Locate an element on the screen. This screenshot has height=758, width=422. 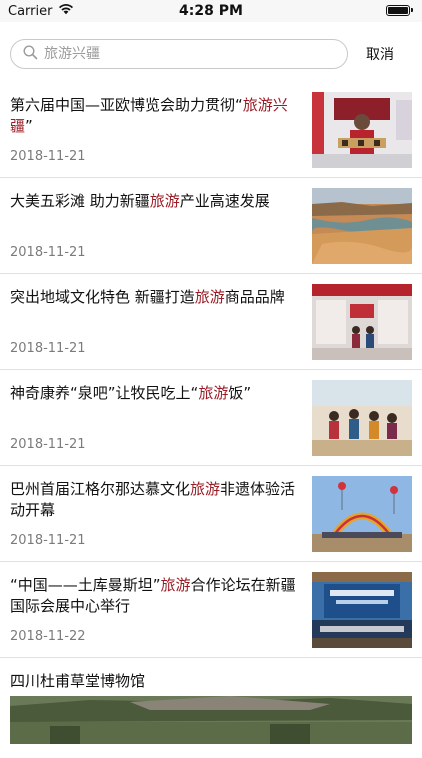
news-item: 巴州首届江格尔那达慕文化旅游非遗体验活动开幕 2018-11-21 is located at coordinates (211, 514).